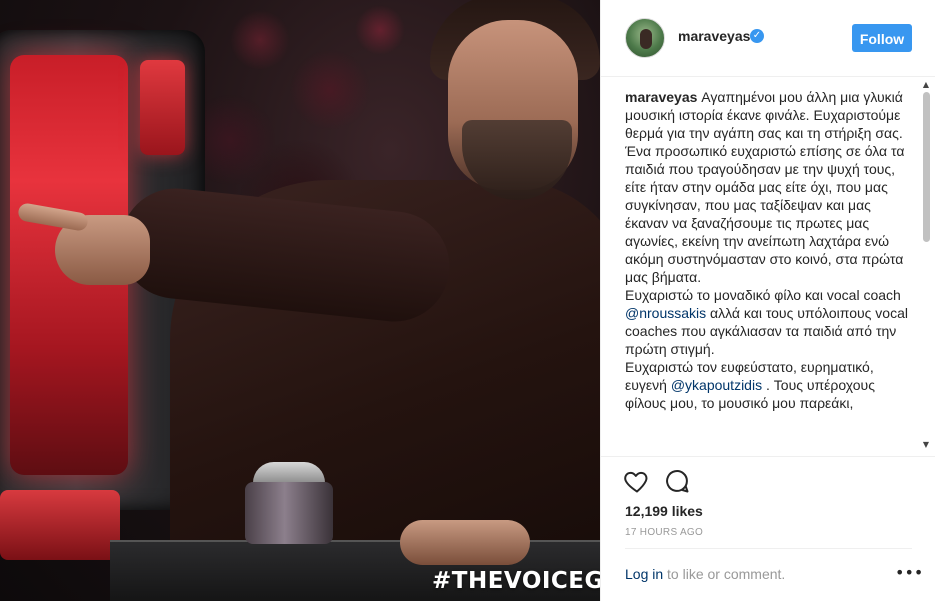 The height and width of the screenshot is (601, 935). I want to click on caption-username: maraveyas, so click(661, 97).